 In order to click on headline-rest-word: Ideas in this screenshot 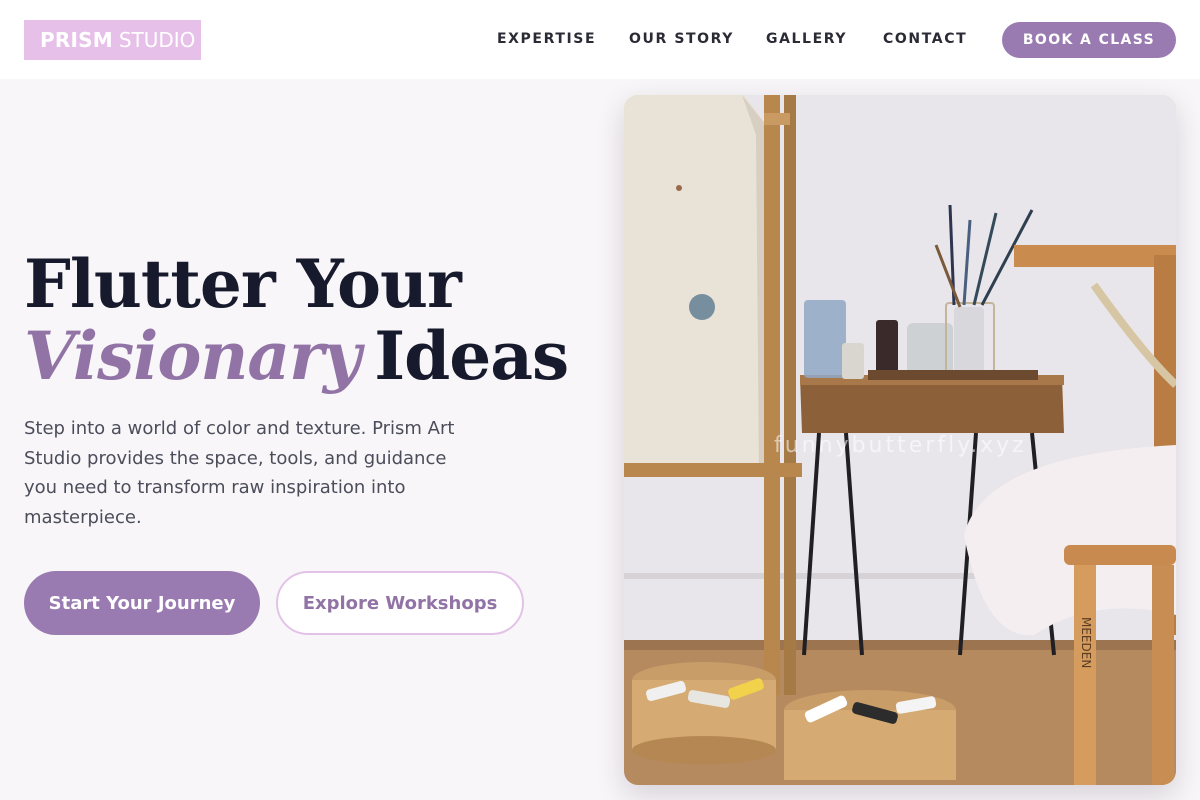, I will do `click(471, 356)`.